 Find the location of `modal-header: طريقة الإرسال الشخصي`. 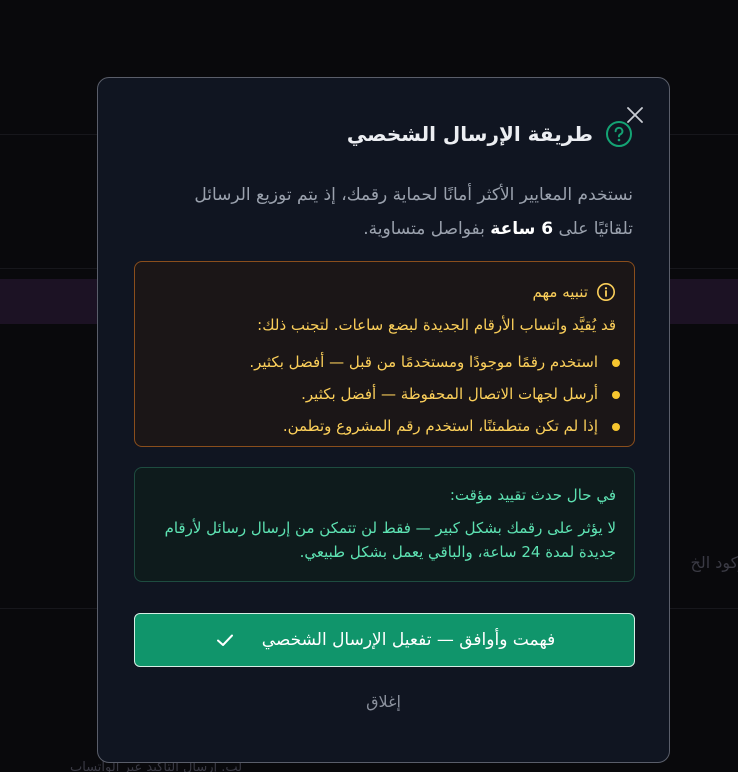

modal-header: طريقة الإرسال الشخصي is located at coordinates (490, 134).